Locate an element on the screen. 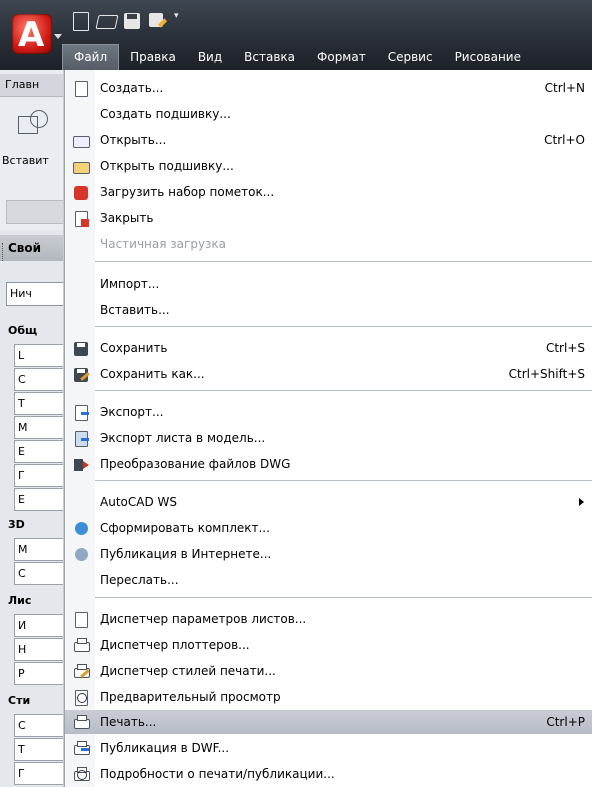 The height and width of the screenshot is (787, 592). menu-tools: Сервис is located at coordinates (410, 57).